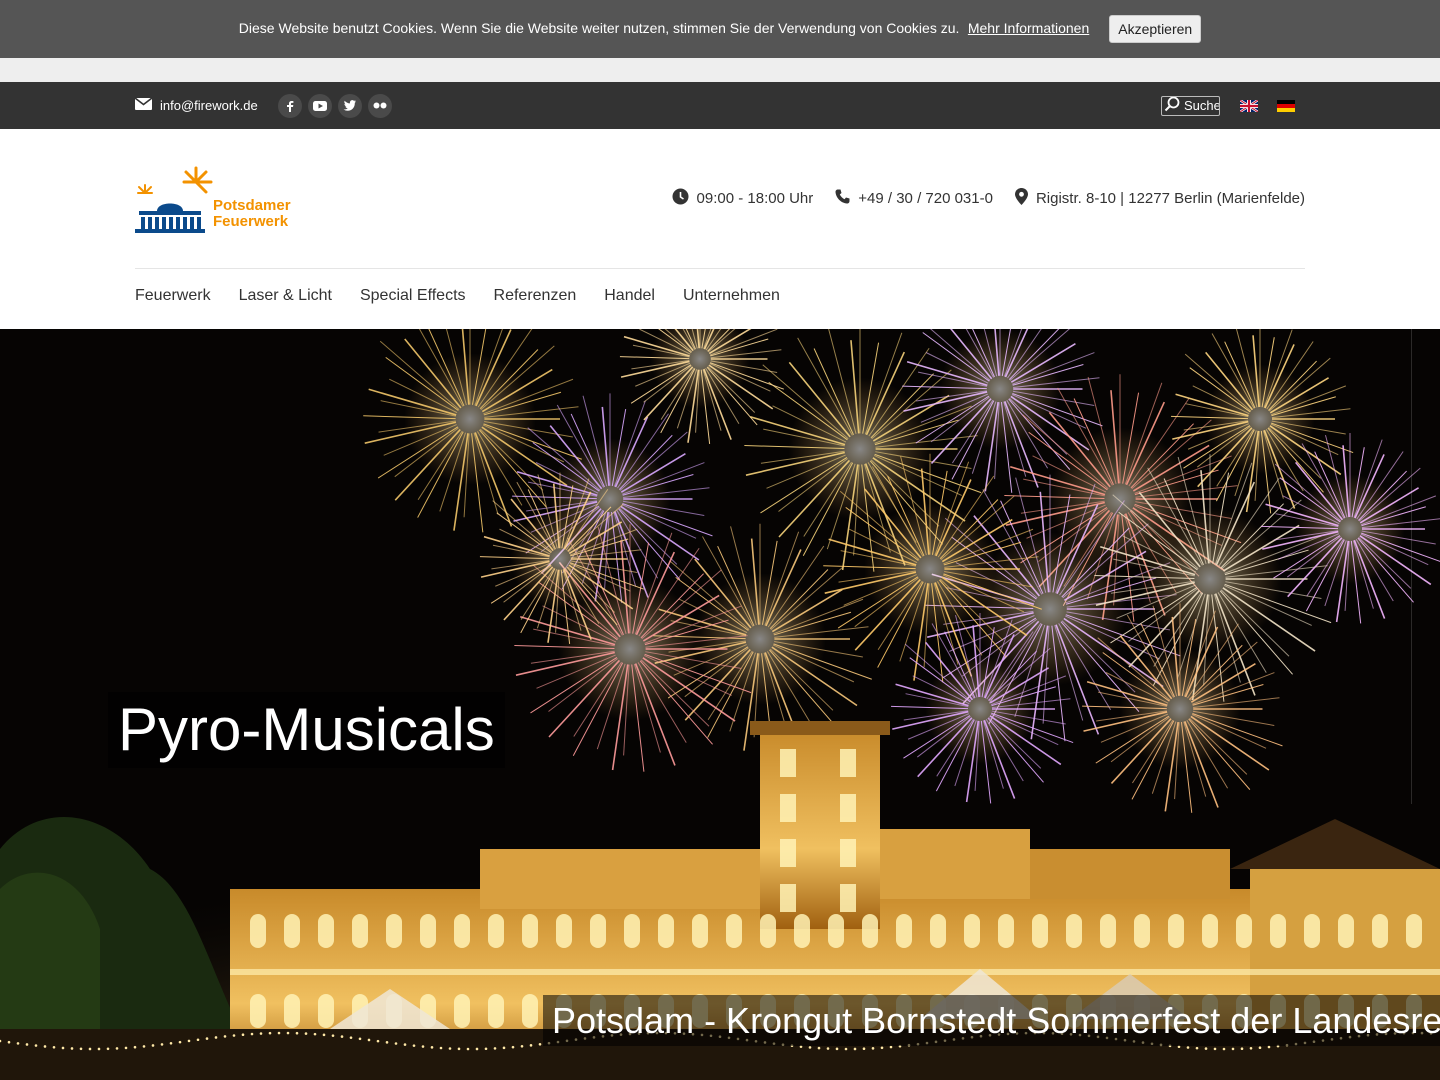 The height and width of the screenshot is (1080, 1440). What do you see at coordinates (1267, 105) in the screenshot?
I see `language-switcher` at bounding box center [1267, 105].